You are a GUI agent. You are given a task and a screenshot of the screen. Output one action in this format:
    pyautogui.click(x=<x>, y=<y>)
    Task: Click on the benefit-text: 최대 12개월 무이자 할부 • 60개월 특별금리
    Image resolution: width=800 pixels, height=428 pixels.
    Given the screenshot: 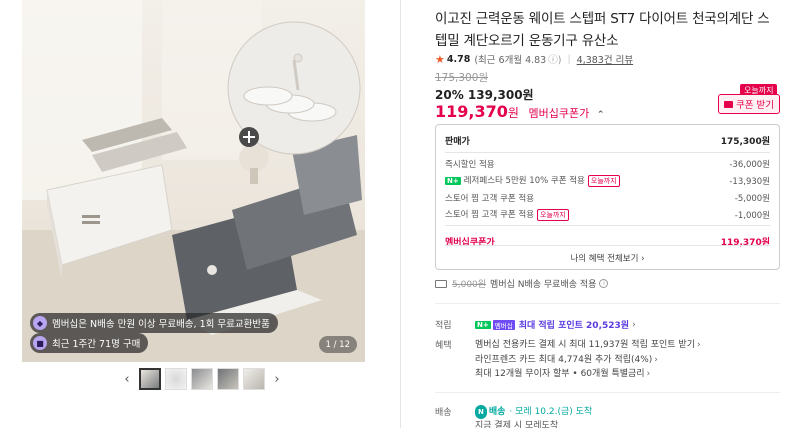 What is the action you would take?
    pyautogui.click(x=560, y=374)
    